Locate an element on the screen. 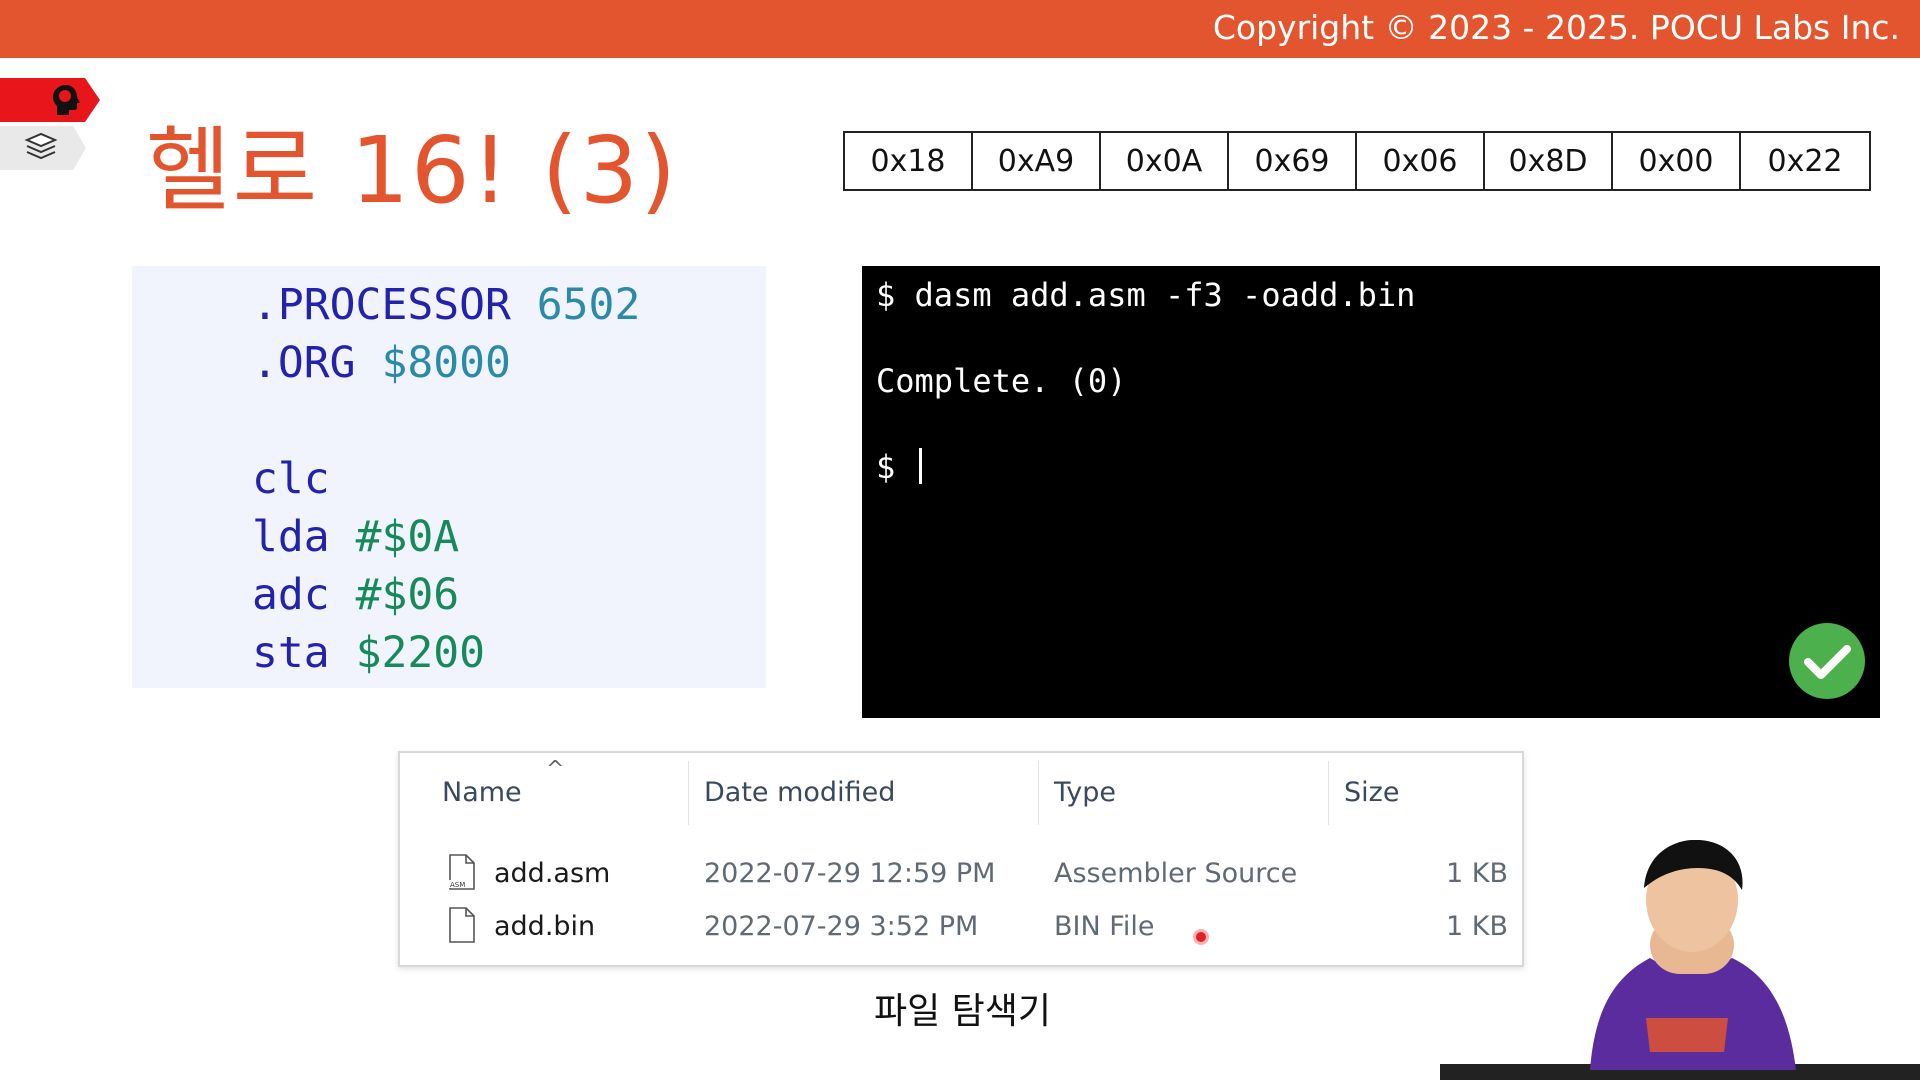 Image resolution: width=1920 pixels, height=1080 pixels. file-date: 2022-07-29 12:59 PM is located at coordinates (850, 873).